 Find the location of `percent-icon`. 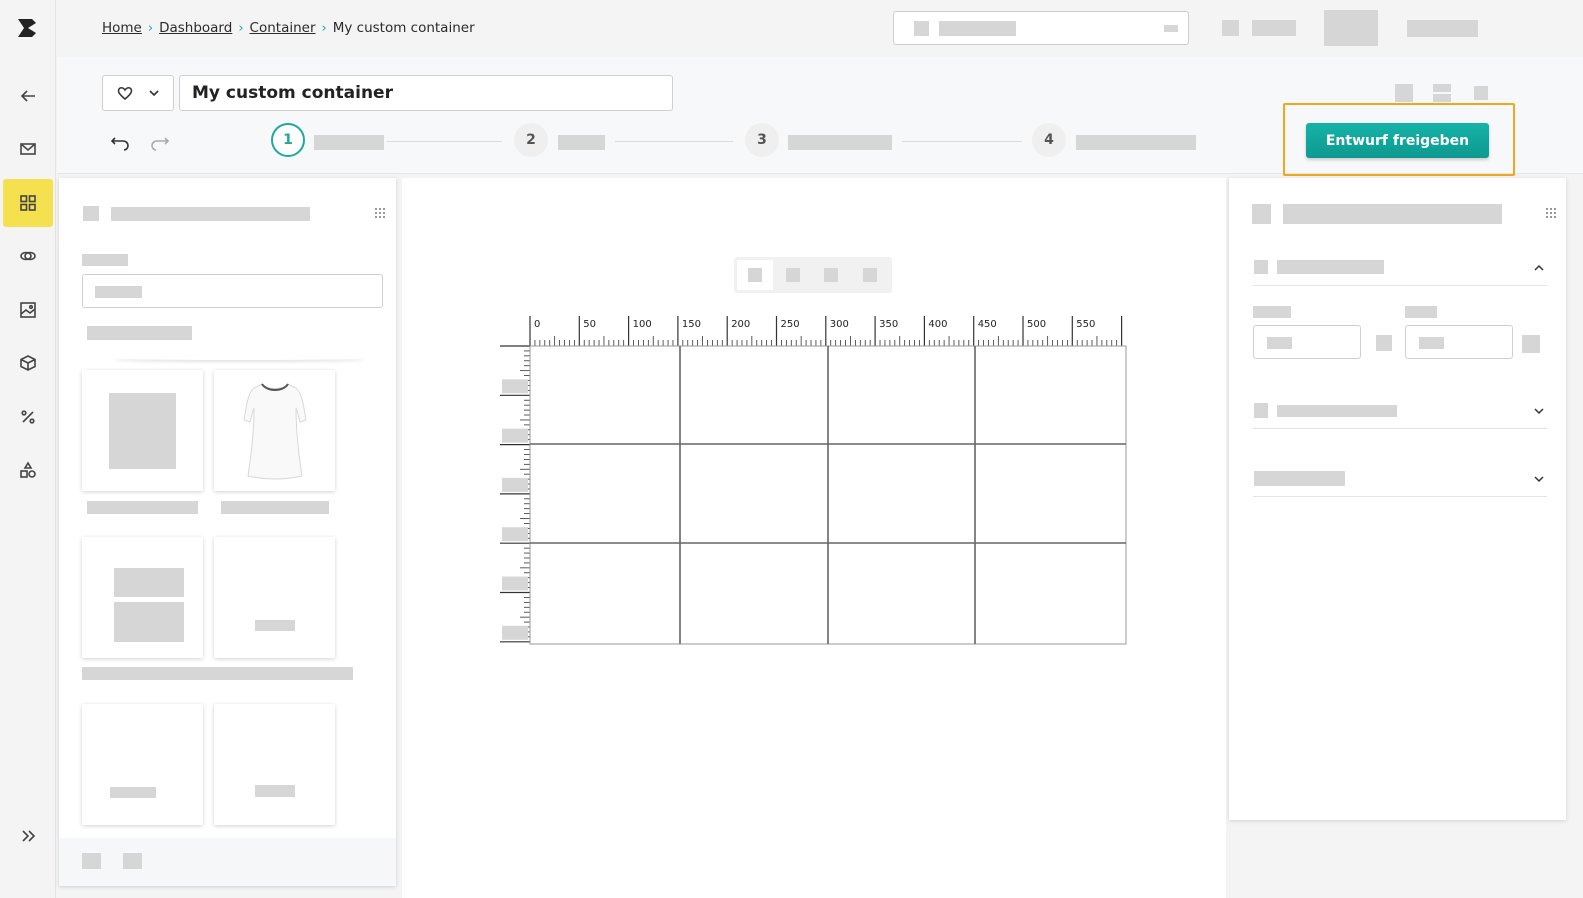

percent-icon is located at coordinates (28, 417).